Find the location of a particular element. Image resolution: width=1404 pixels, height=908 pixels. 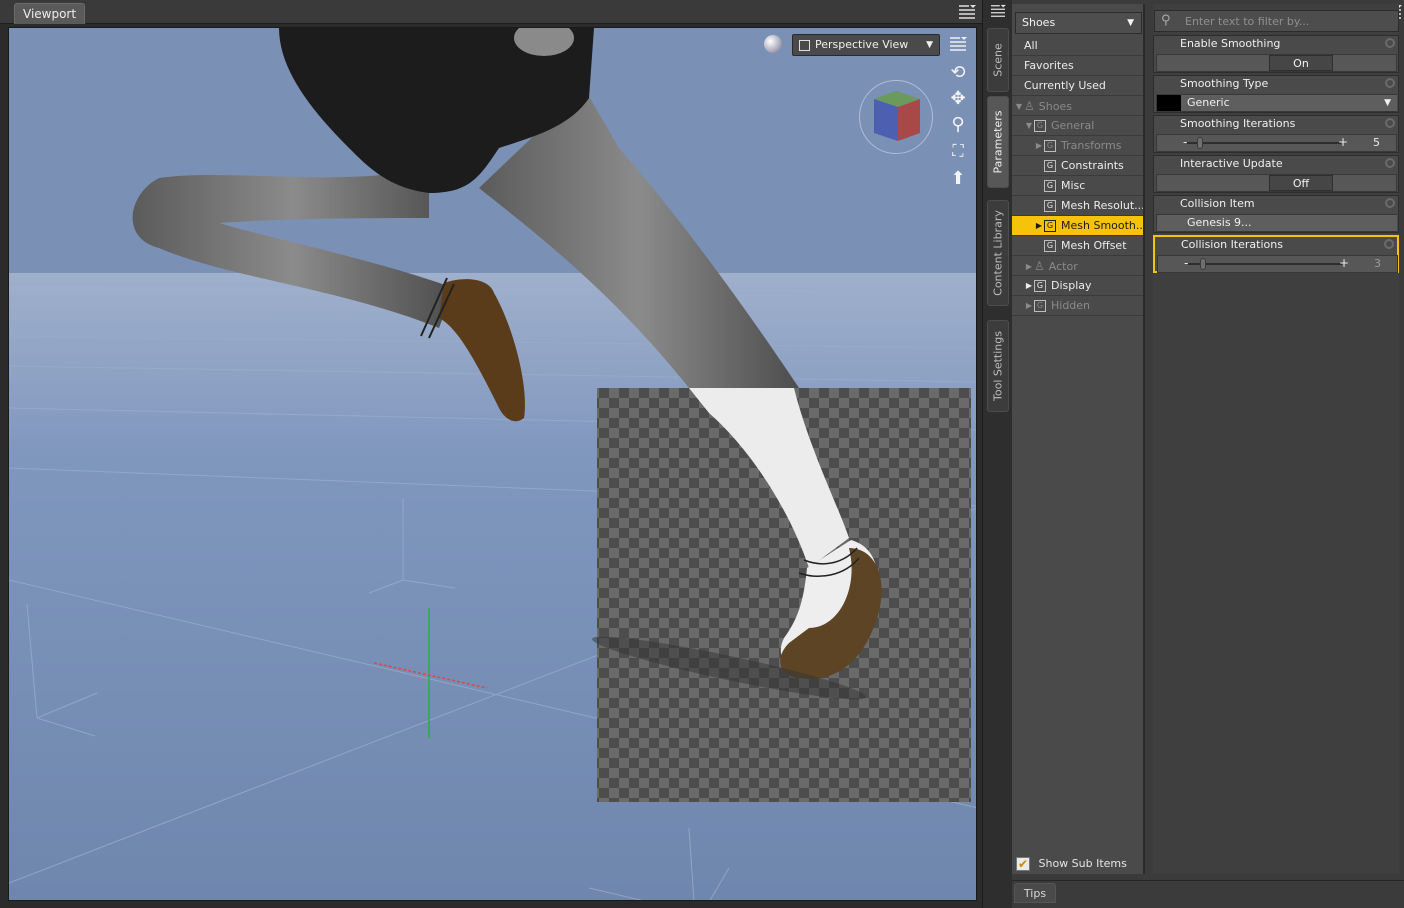

slider-control: - + 3 is located at coordinates (1277, 264).